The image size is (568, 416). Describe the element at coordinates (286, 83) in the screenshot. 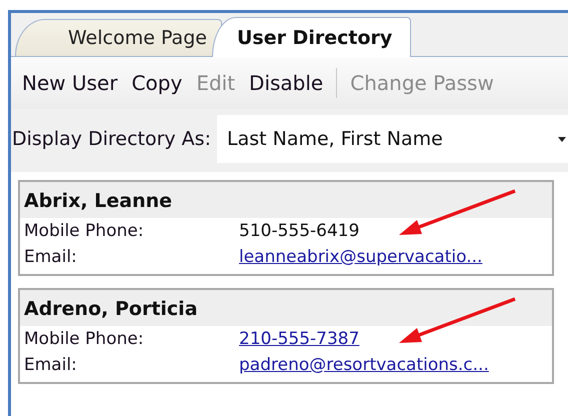

I see `toolbar-button: Disable` at that location.